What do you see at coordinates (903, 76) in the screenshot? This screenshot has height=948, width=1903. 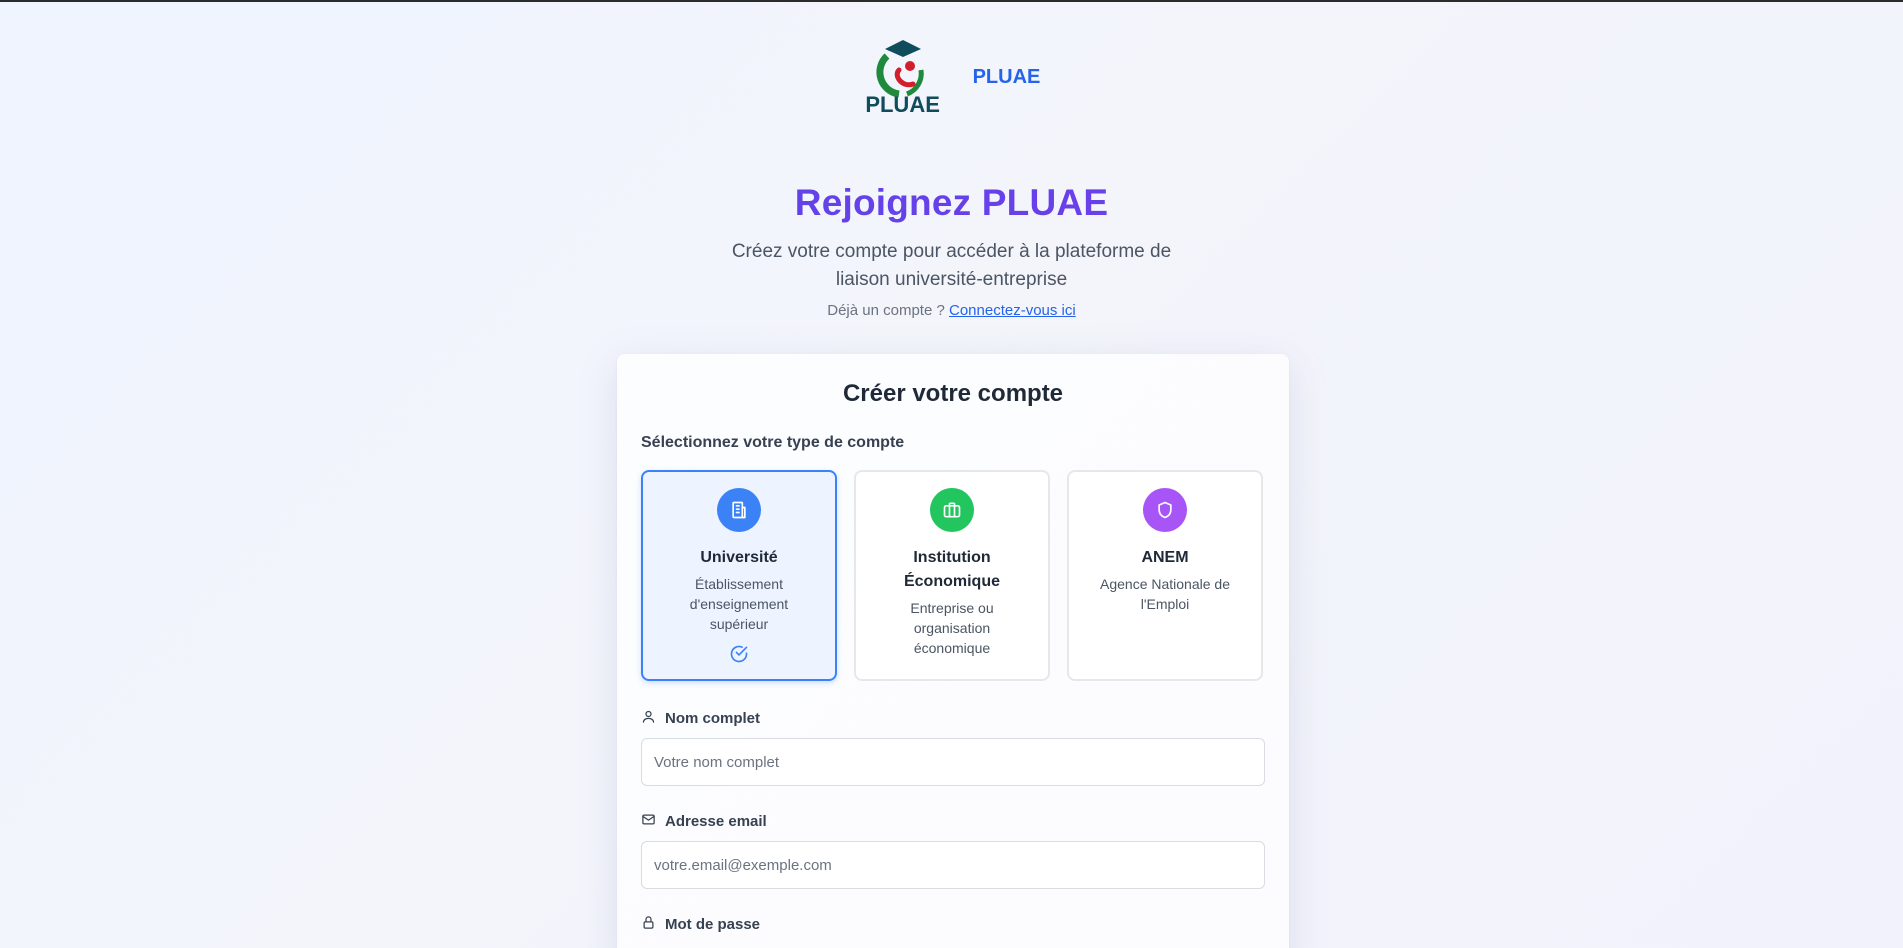 I see `pluae-logo: PLUAE` at bounding box center [903, 76].